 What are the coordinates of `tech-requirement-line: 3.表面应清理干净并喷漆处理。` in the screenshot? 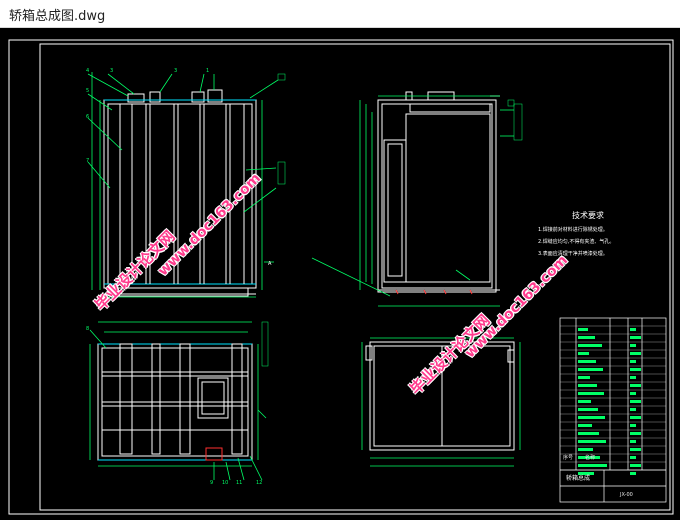 It's located at (573, 254).